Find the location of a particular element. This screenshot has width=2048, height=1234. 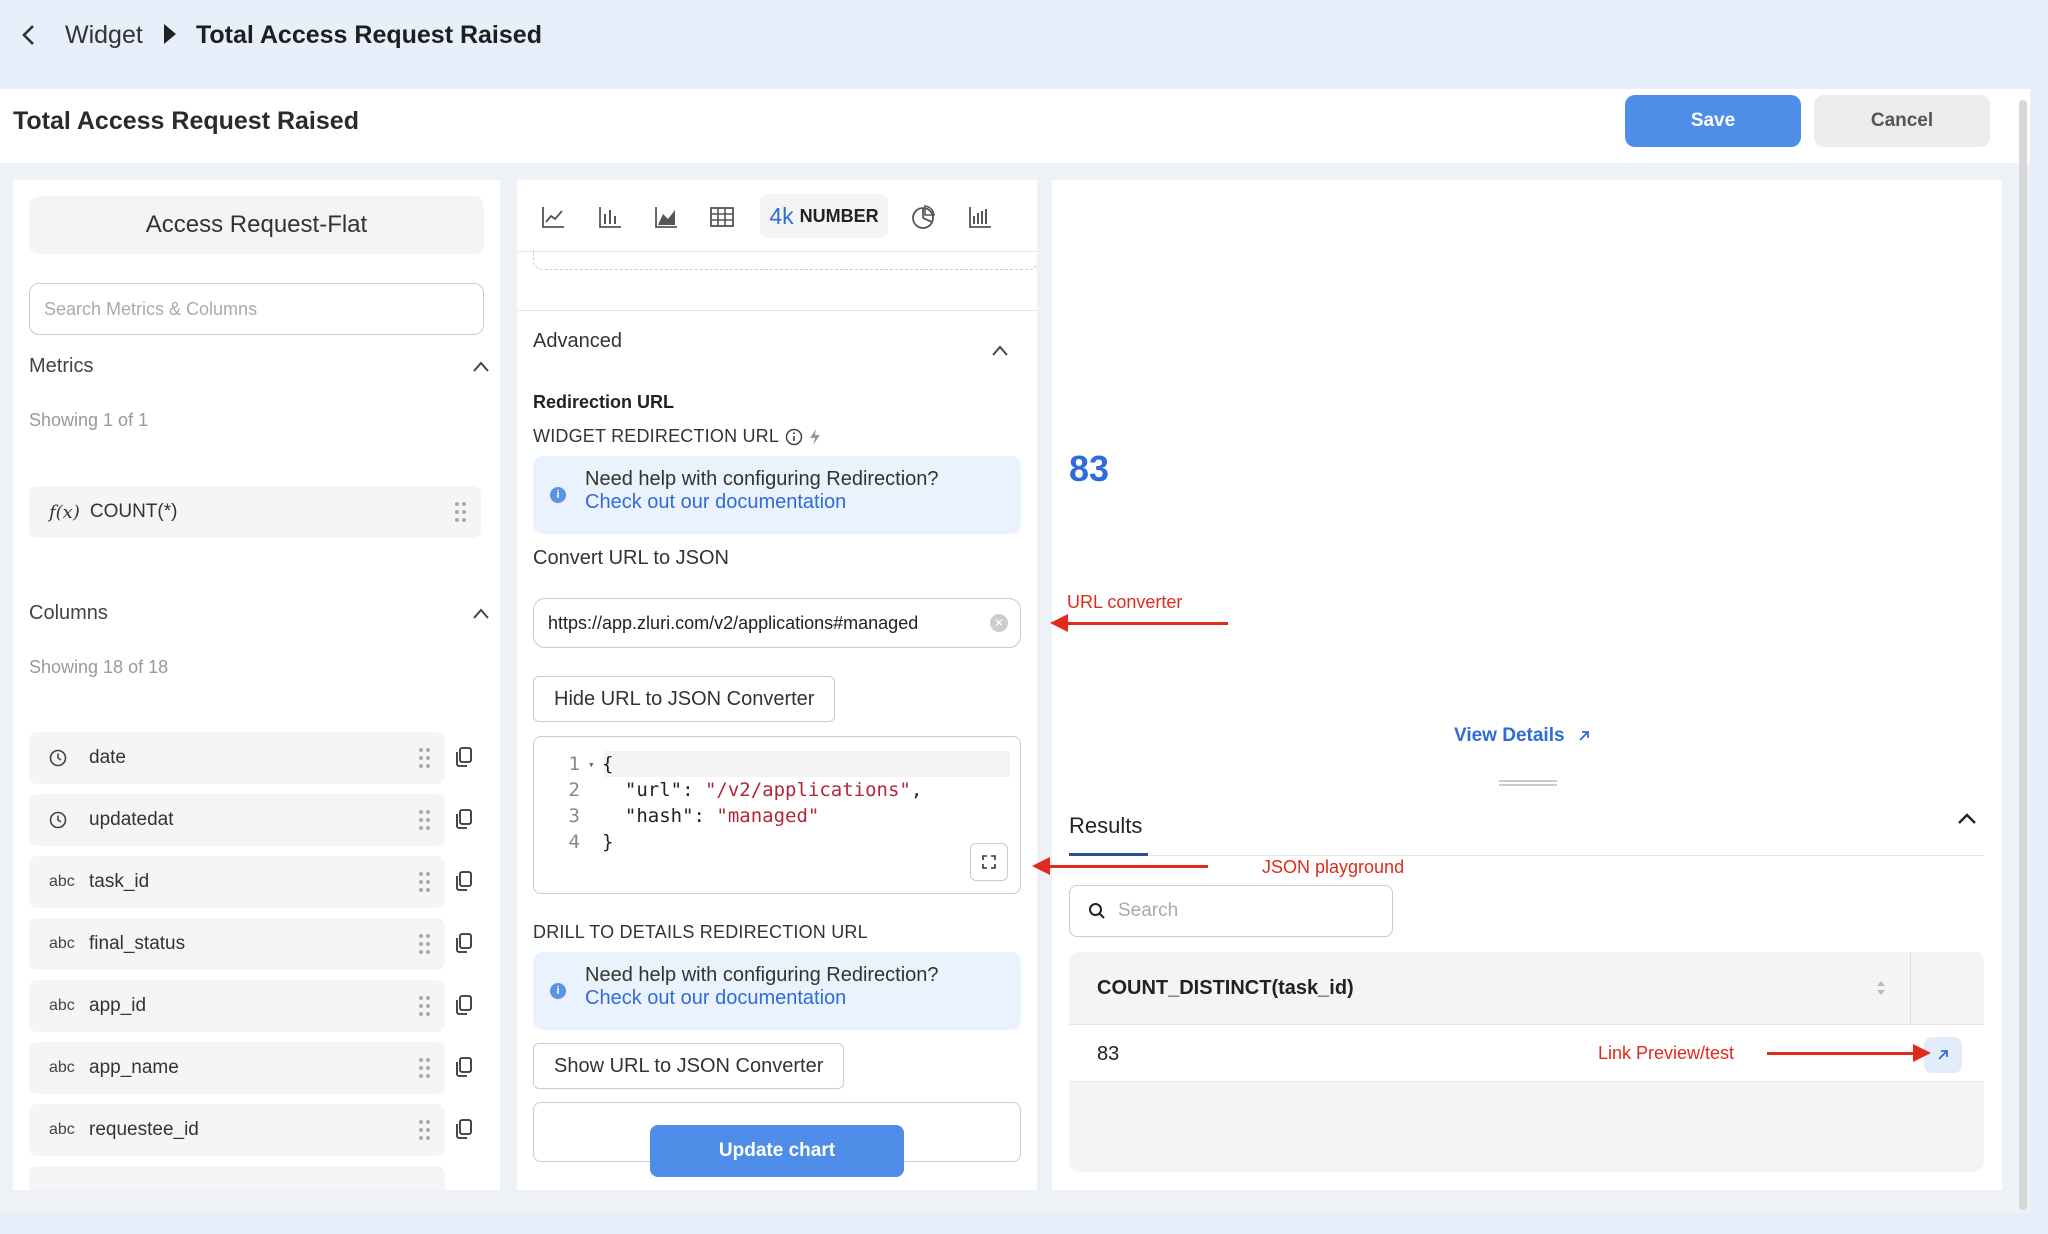

show-converter-button: Show URL to JSON Converter is located at coordinates (689, 1066).